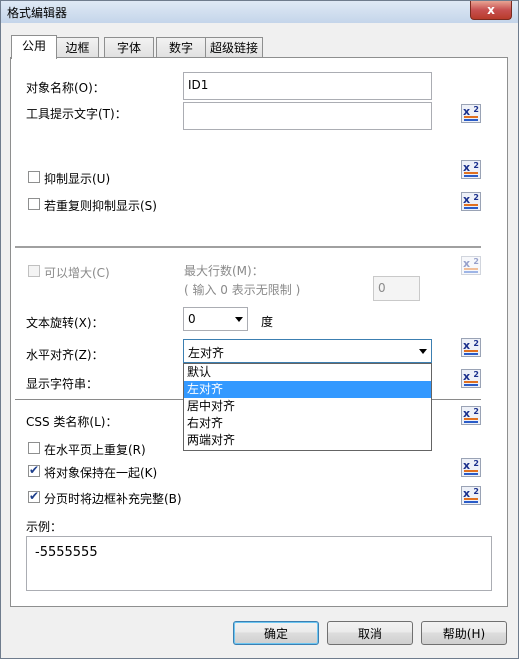 This screenshot has height=659, width=519. What do you see at coordinates (66, 552) in the screenshot?
I see `example-value: -5555555` at bounding box center [66, 552].